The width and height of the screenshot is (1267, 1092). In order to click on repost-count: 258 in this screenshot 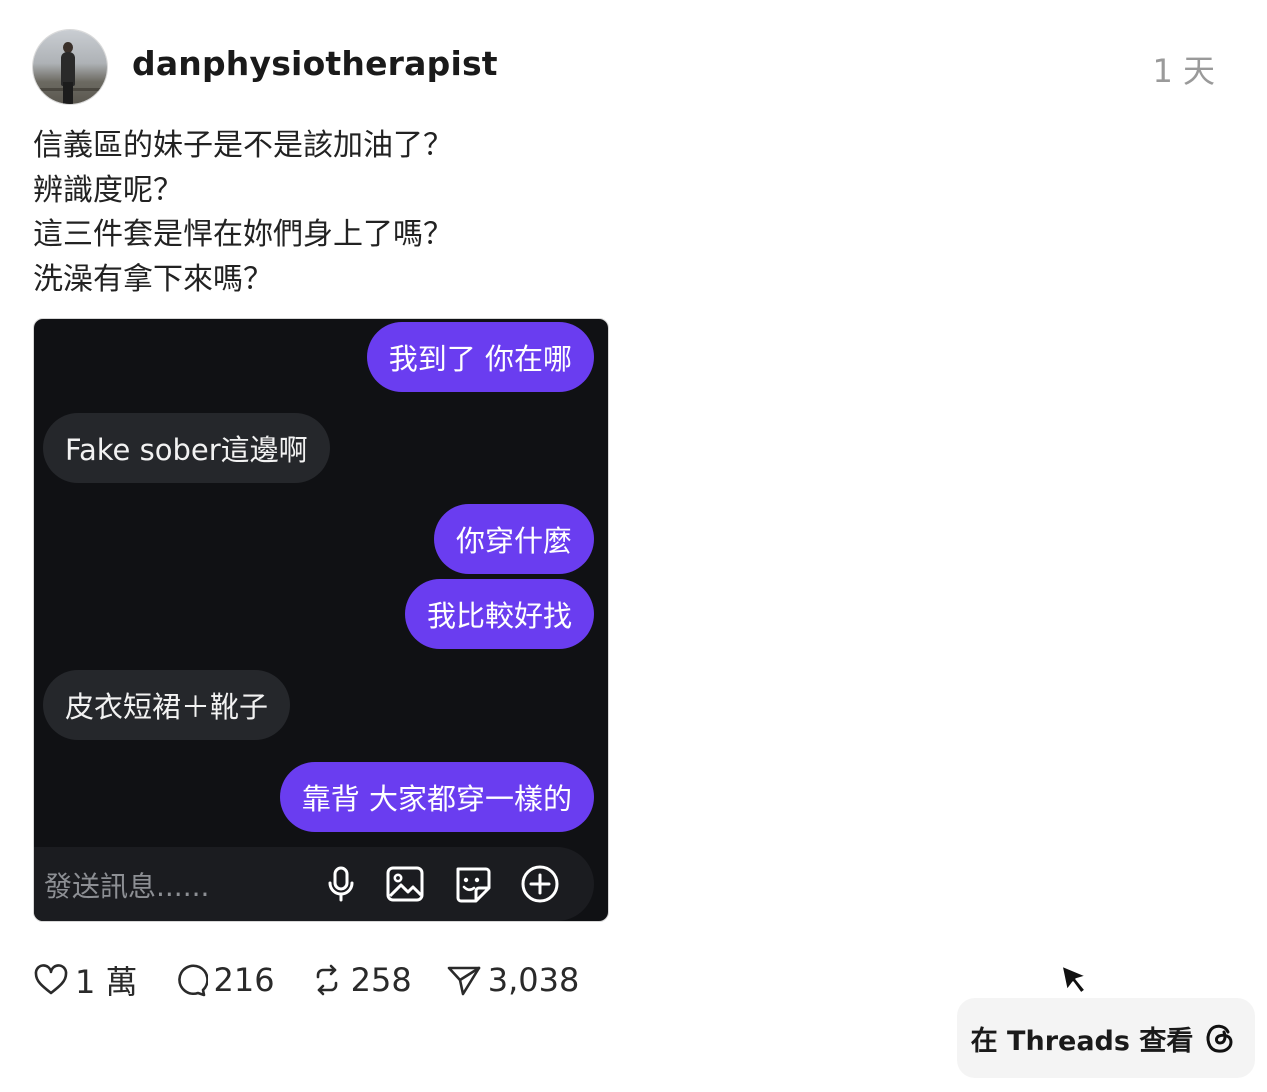, I will do `click(381, 980)`.